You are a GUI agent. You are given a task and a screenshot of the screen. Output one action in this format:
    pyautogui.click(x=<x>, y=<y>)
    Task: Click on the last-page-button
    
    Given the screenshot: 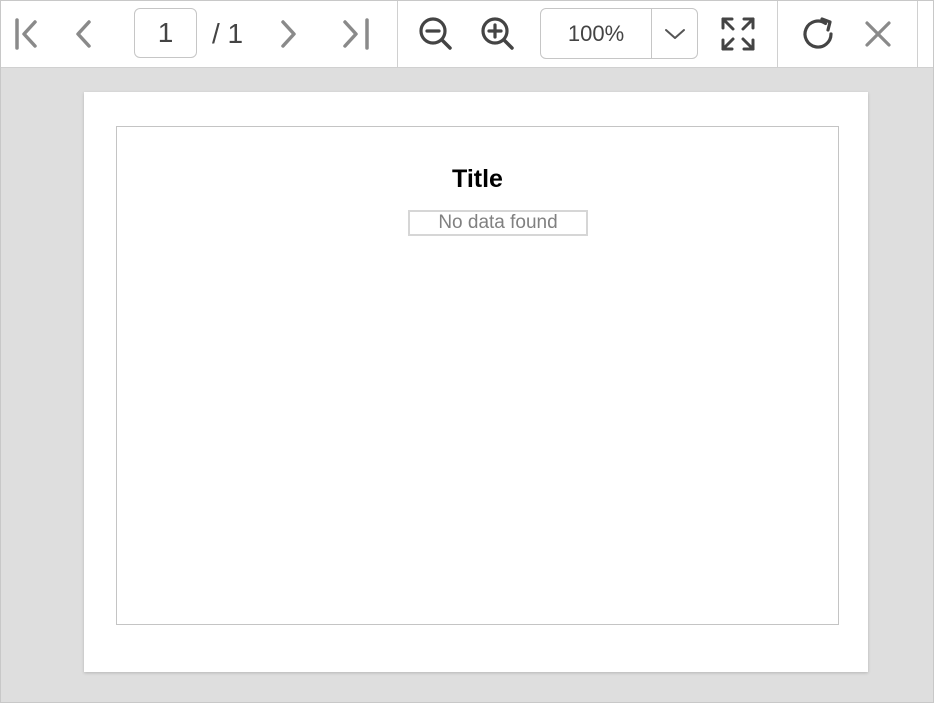 What is the action you would take?
    pyautogui.click(x=355, y=34)
    